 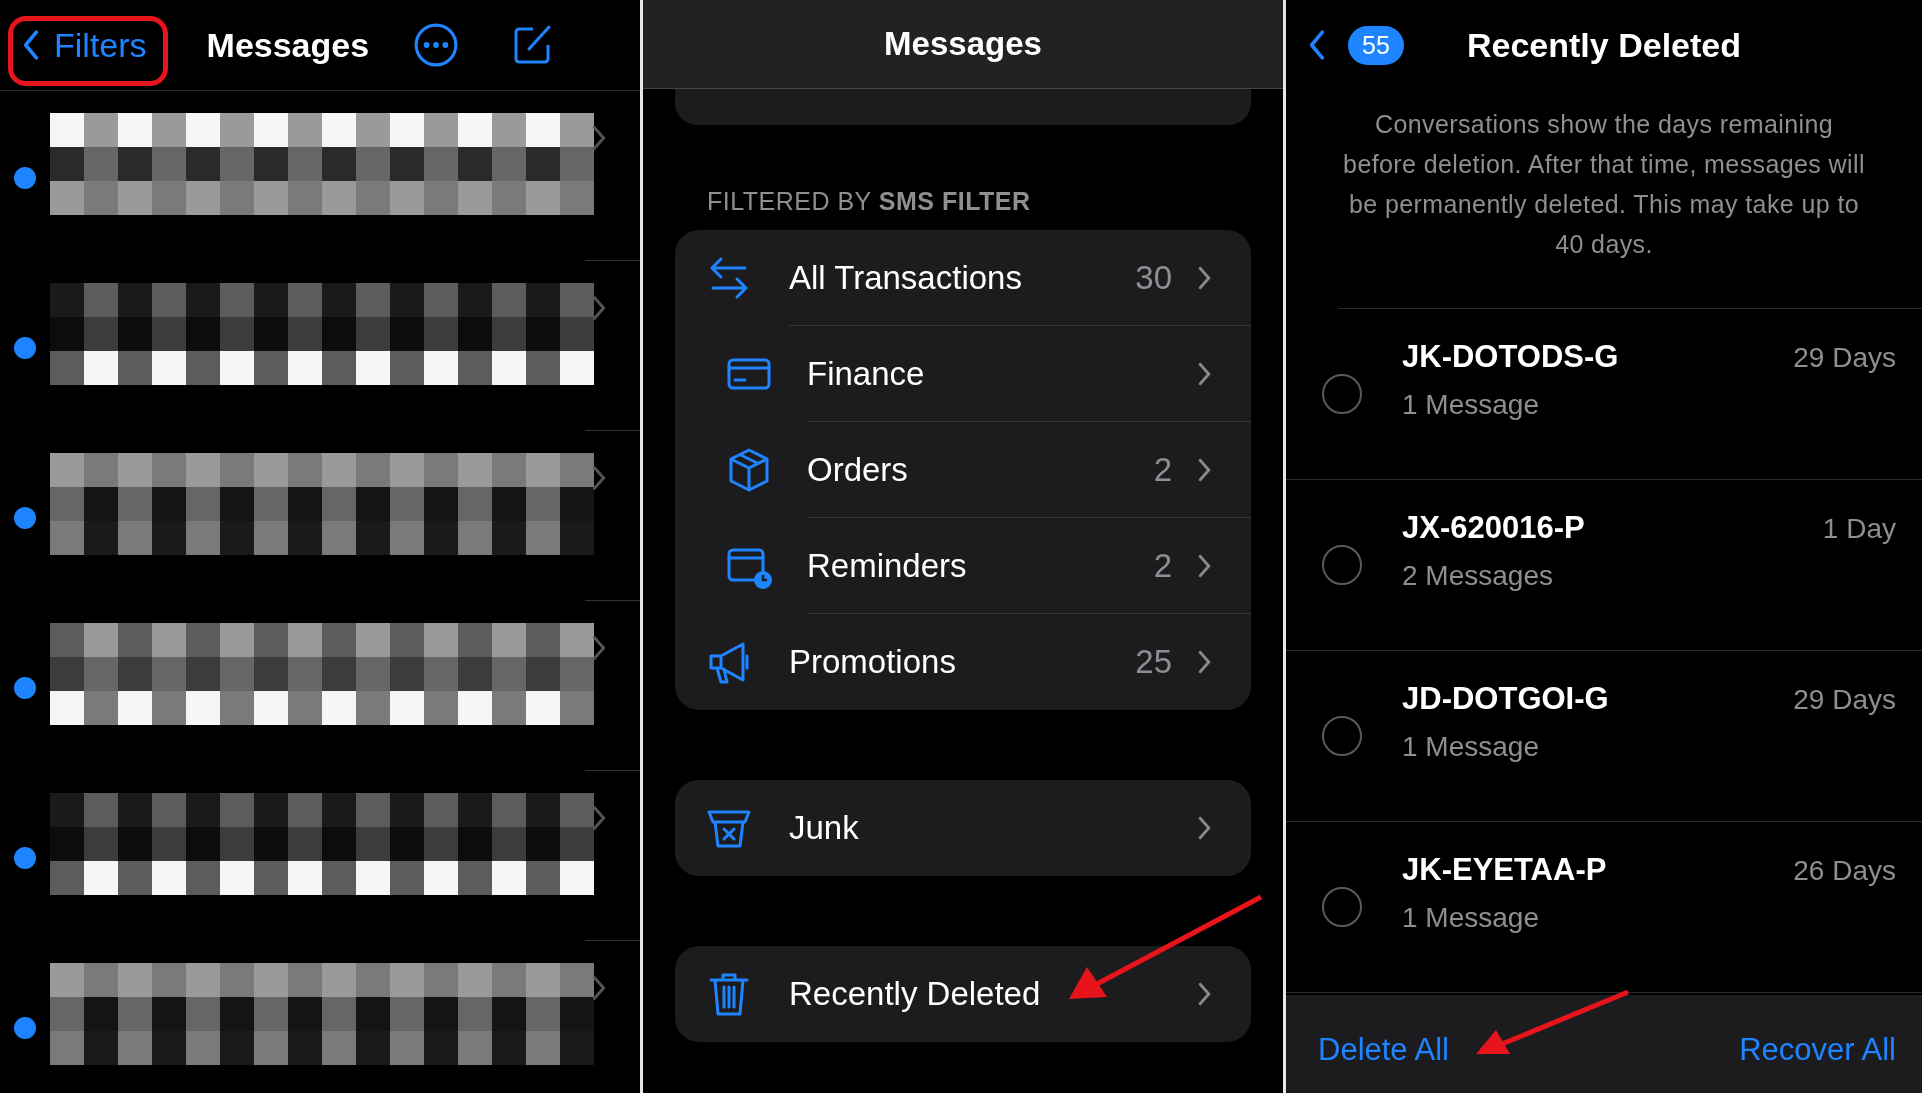 I want to click on filter-item: All Transactions 30, so click(x=963, y=278).